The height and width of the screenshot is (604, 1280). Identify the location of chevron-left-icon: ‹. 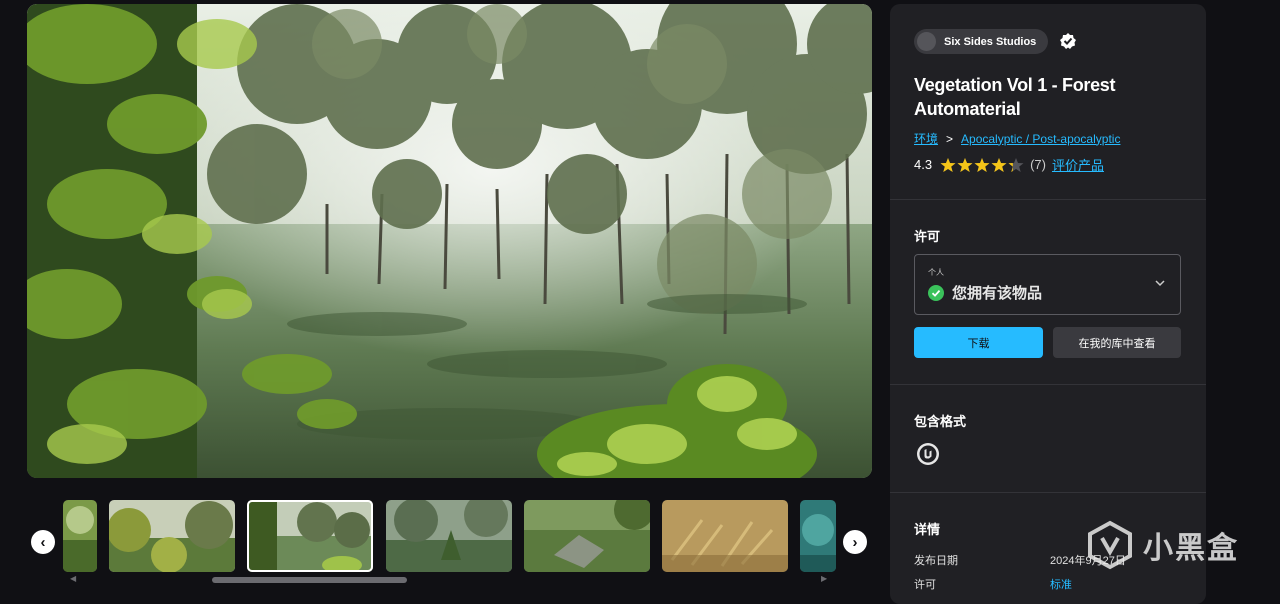
(43, 542).